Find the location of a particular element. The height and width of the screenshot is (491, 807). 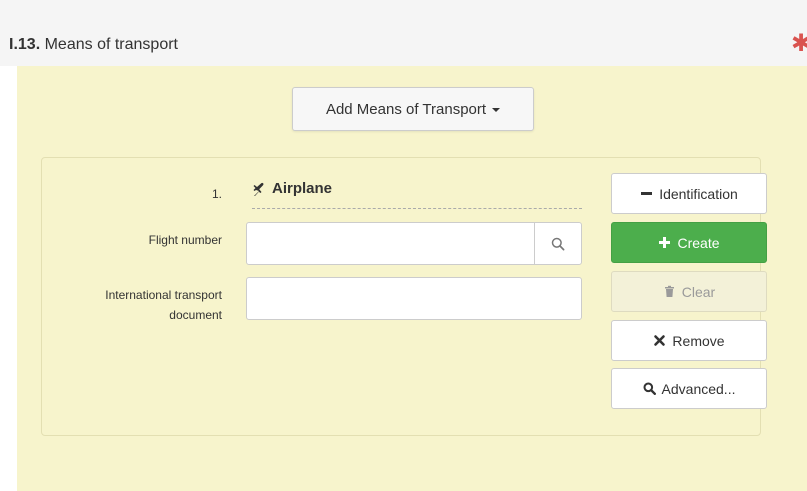

identification-button: Identification is located at coordinates (689, 193).